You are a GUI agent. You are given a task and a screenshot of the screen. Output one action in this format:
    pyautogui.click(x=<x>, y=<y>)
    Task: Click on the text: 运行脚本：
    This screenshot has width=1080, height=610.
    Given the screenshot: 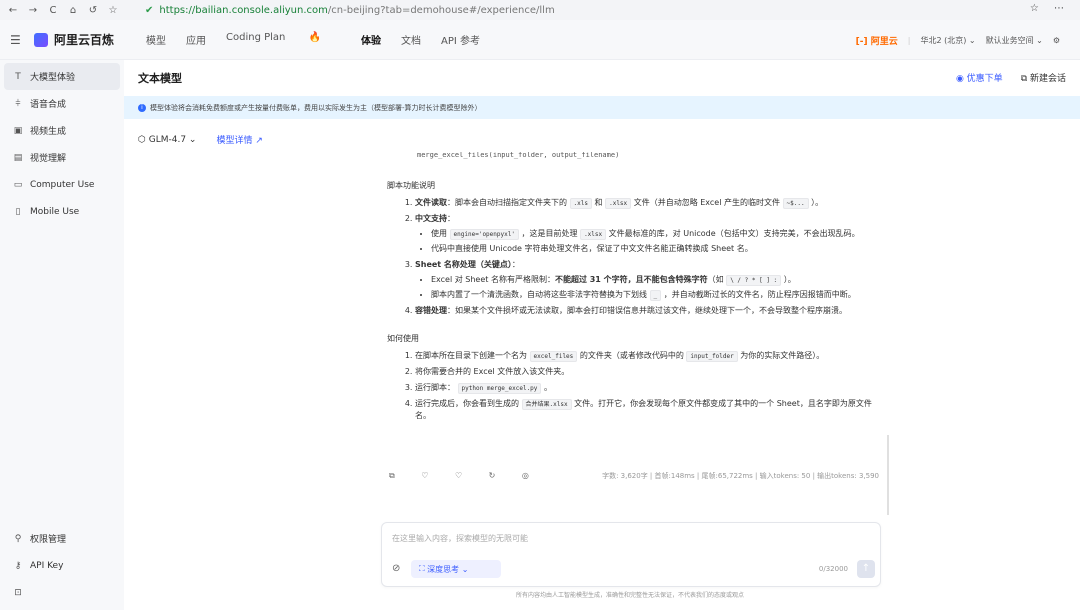 What is the action you would take?
    pyautogui.click(x=435, y=387)
    